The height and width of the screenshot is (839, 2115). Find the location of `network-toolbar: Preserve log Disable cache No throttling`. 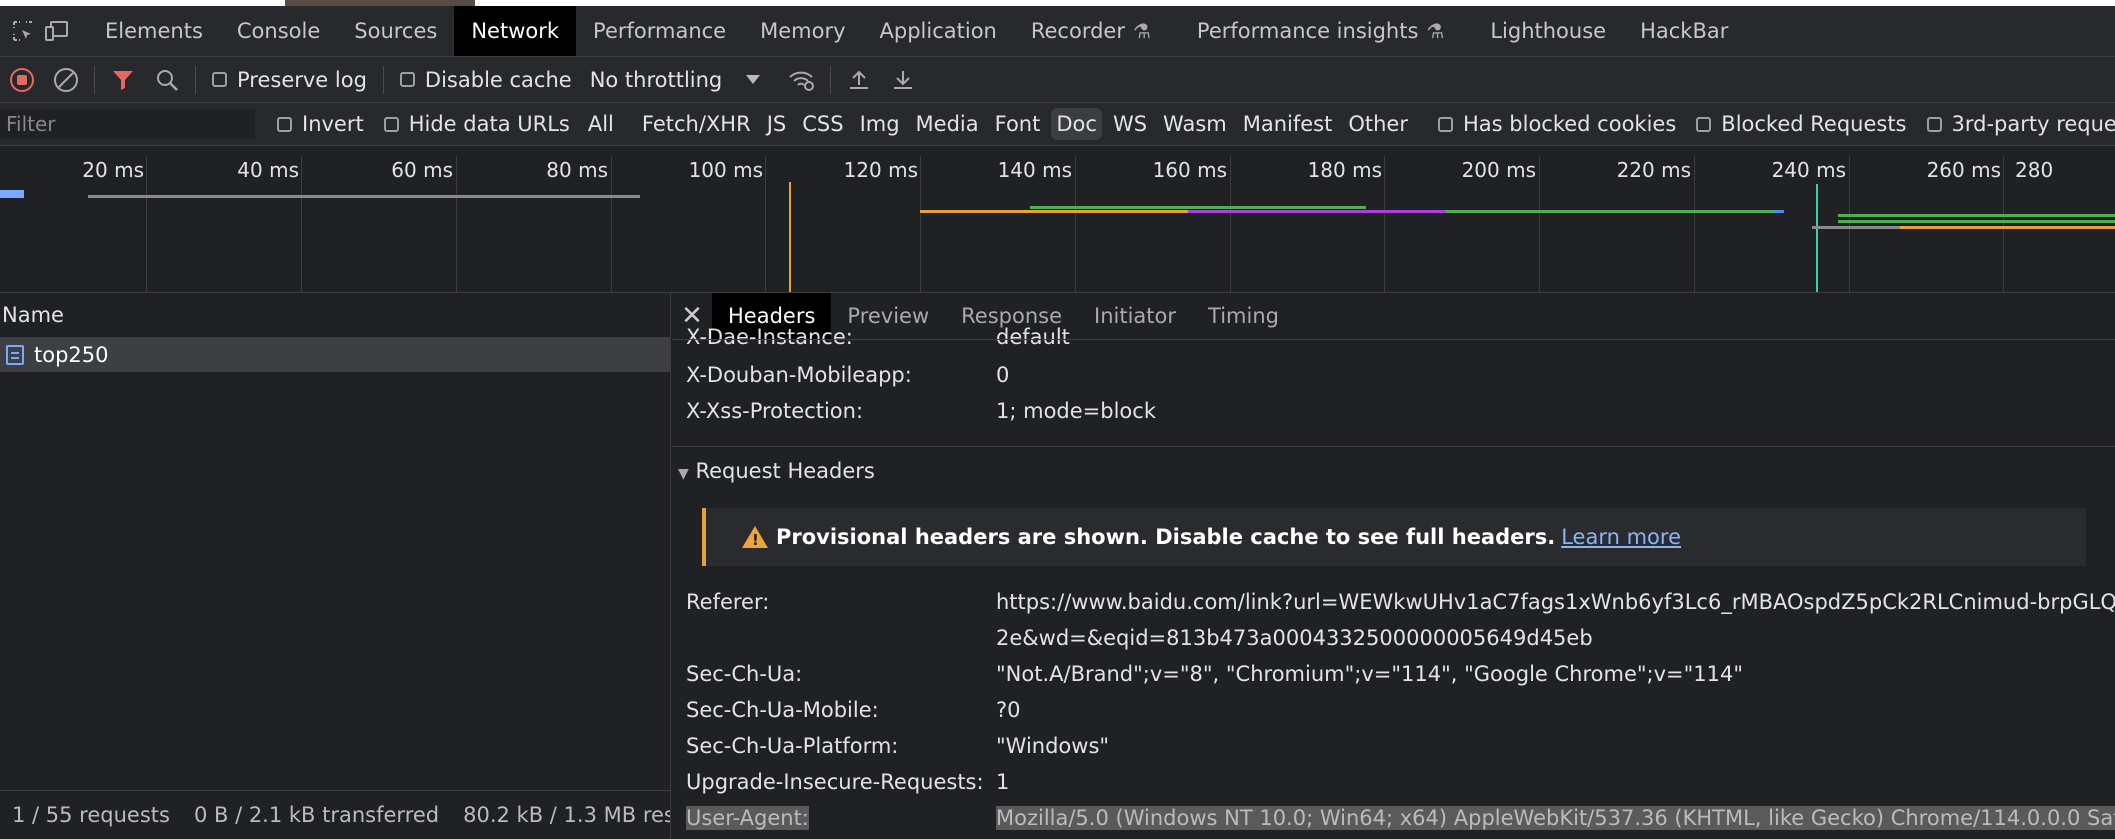

network-toolbar: Preserve log Disable cache No throttling is located at coordinates (1057, 80).